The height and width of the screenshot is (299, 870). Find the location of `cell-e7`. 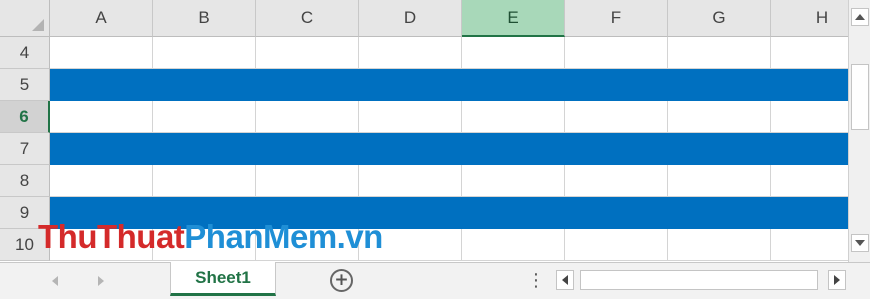

cell-e7 is located at coordinates (513, 149).